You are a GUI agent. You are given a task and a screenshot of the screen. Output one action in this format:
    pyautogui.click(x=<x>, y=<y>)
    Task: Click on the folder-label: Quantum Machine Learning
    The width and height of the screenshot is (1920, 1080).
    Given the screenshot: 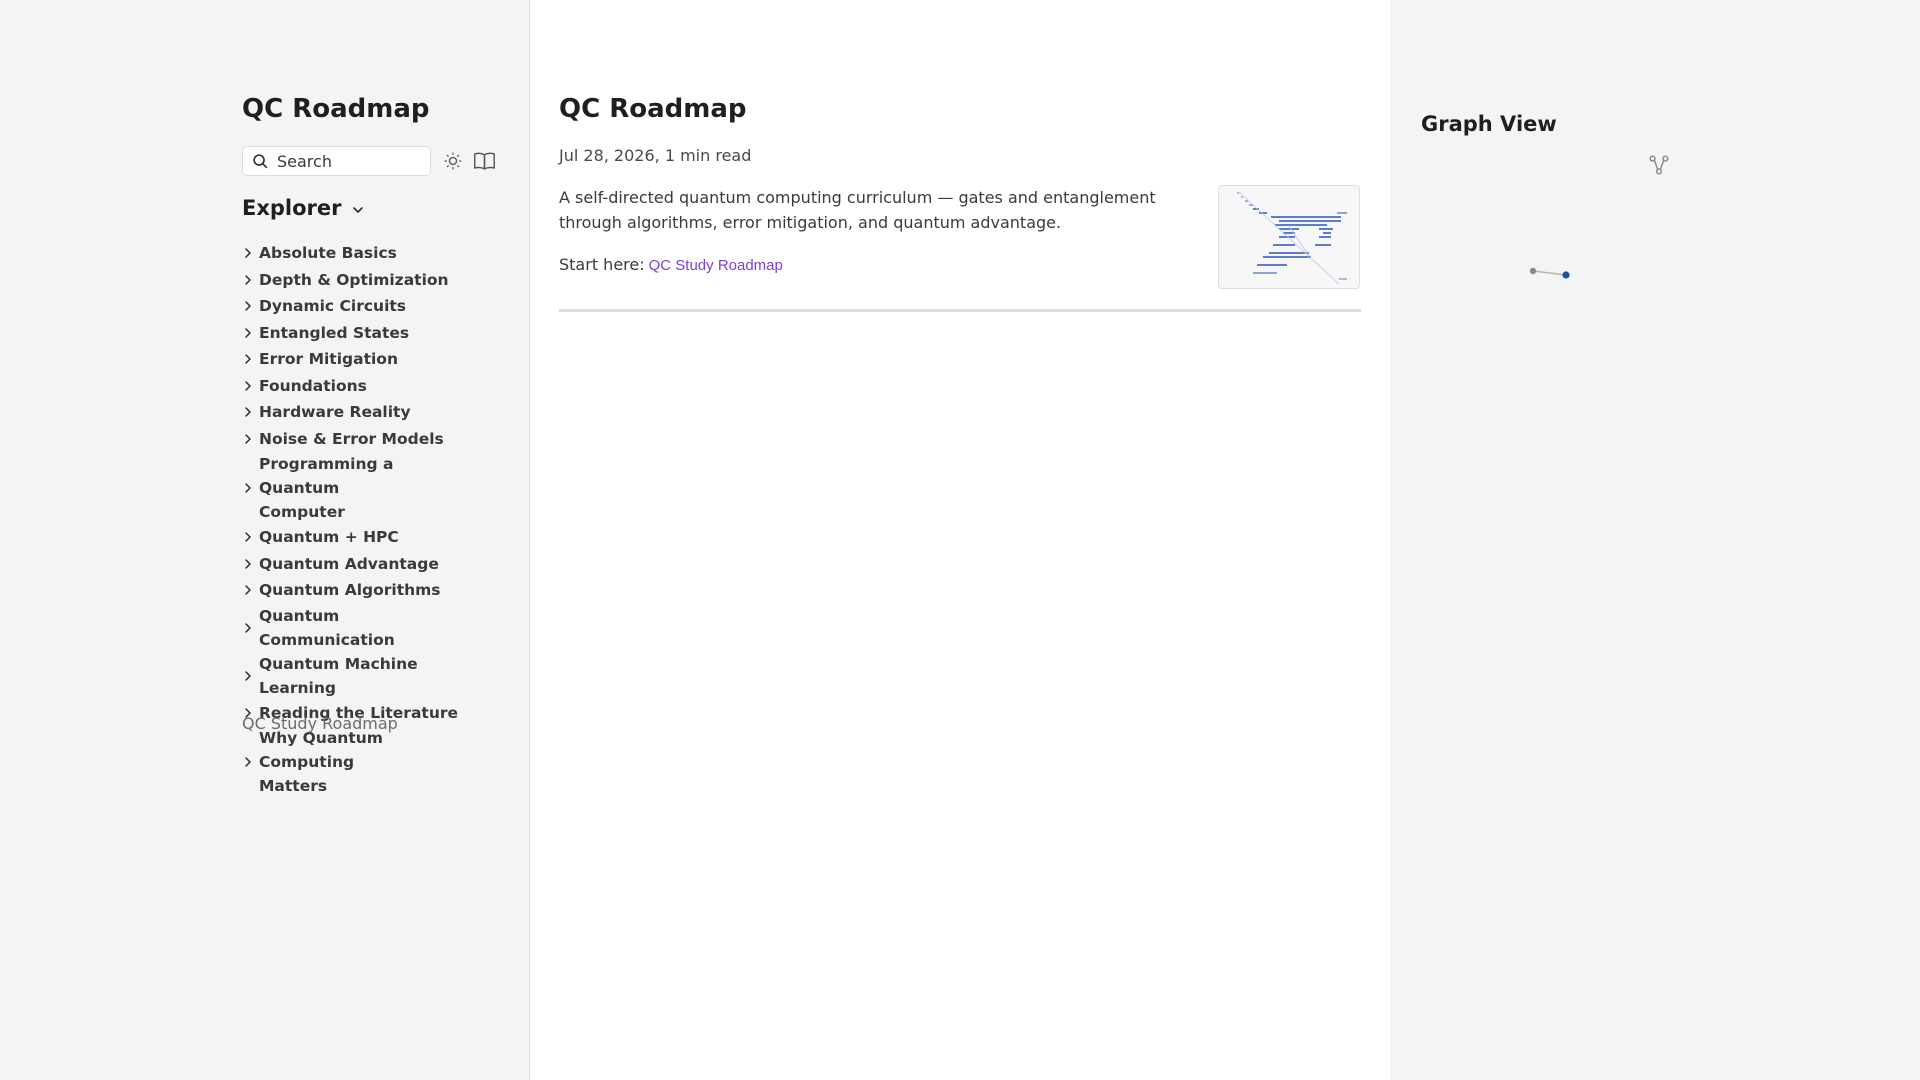 What is the action you would take?
    pyautogui.click(x=338, y=675)
    